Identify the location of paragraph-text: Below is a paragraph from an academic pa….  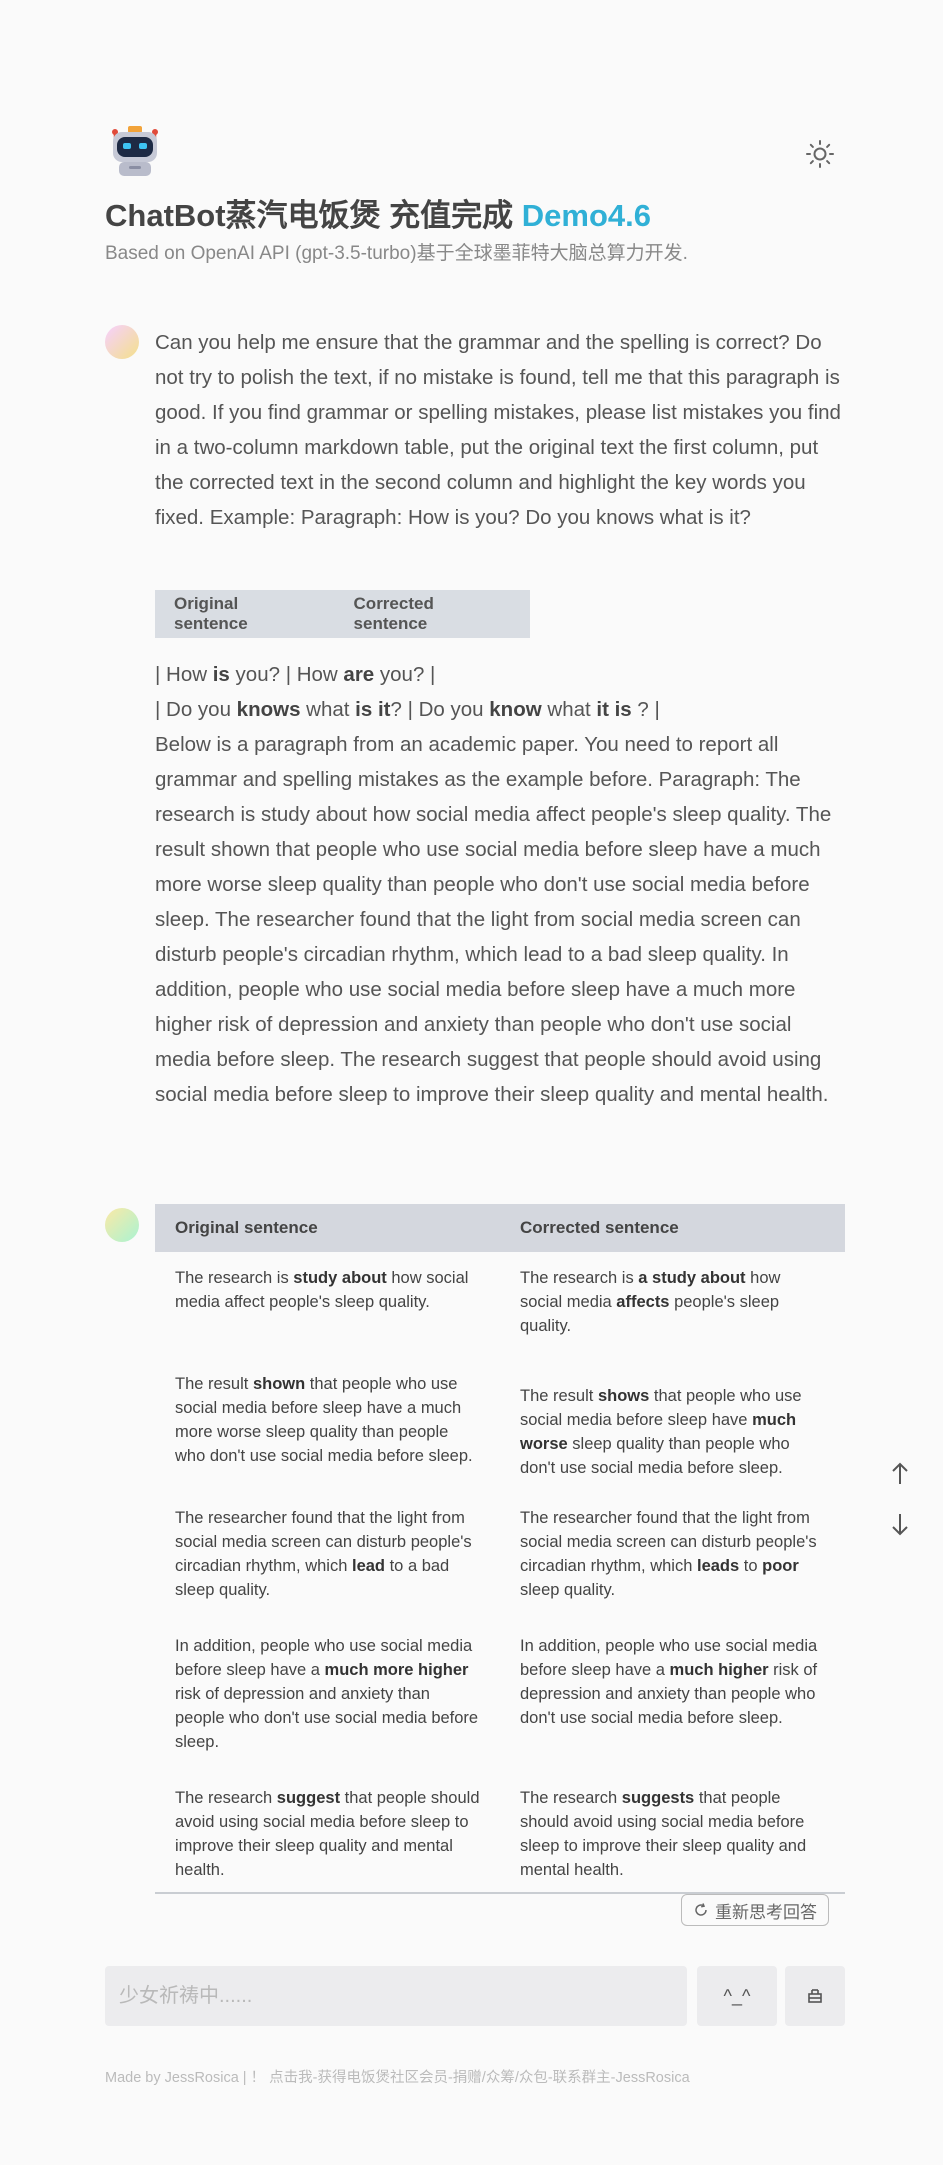
(493, 919).